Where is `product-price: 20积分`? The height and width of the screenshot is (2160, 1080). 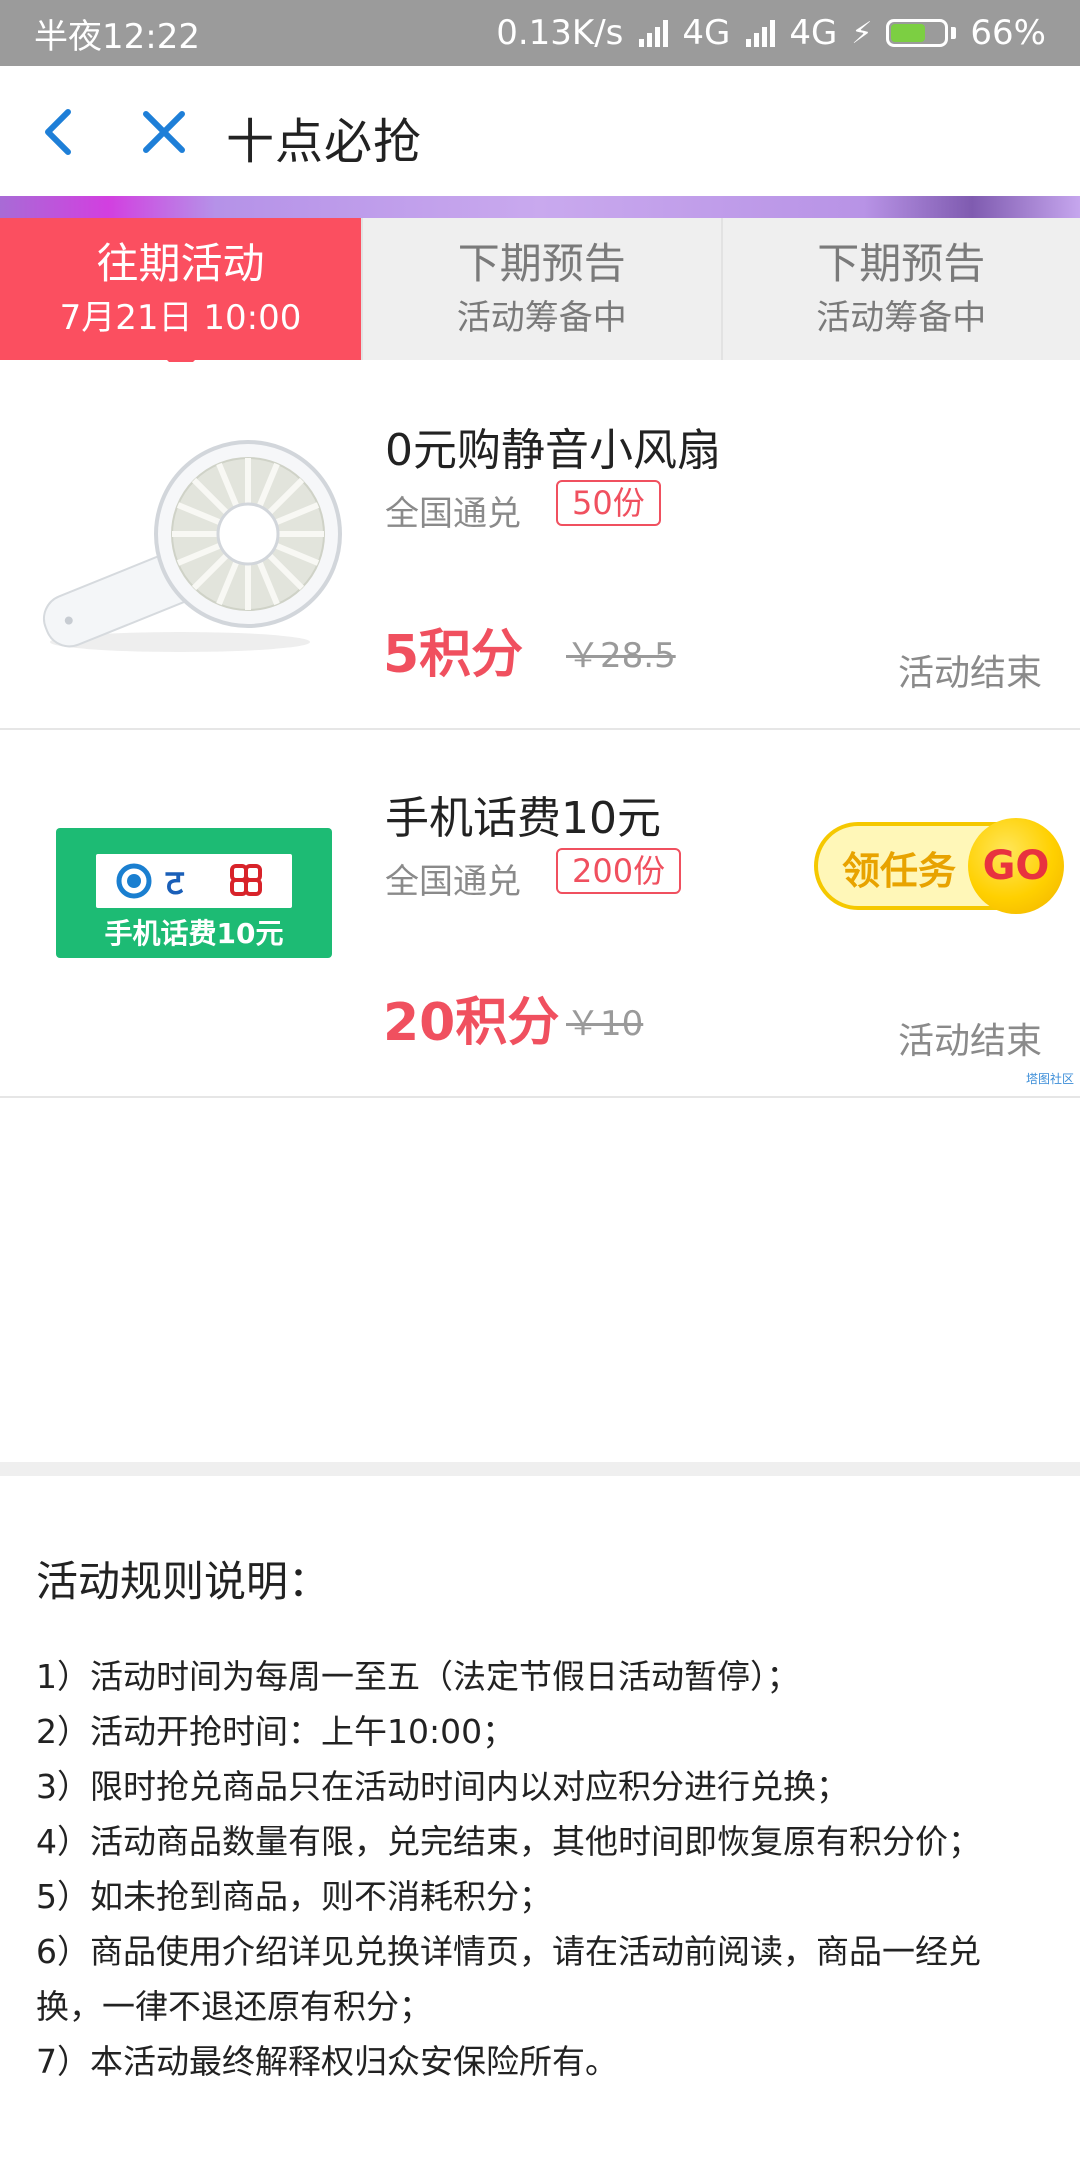 product-price: 20积分 is located at coordinates (471, 1023).